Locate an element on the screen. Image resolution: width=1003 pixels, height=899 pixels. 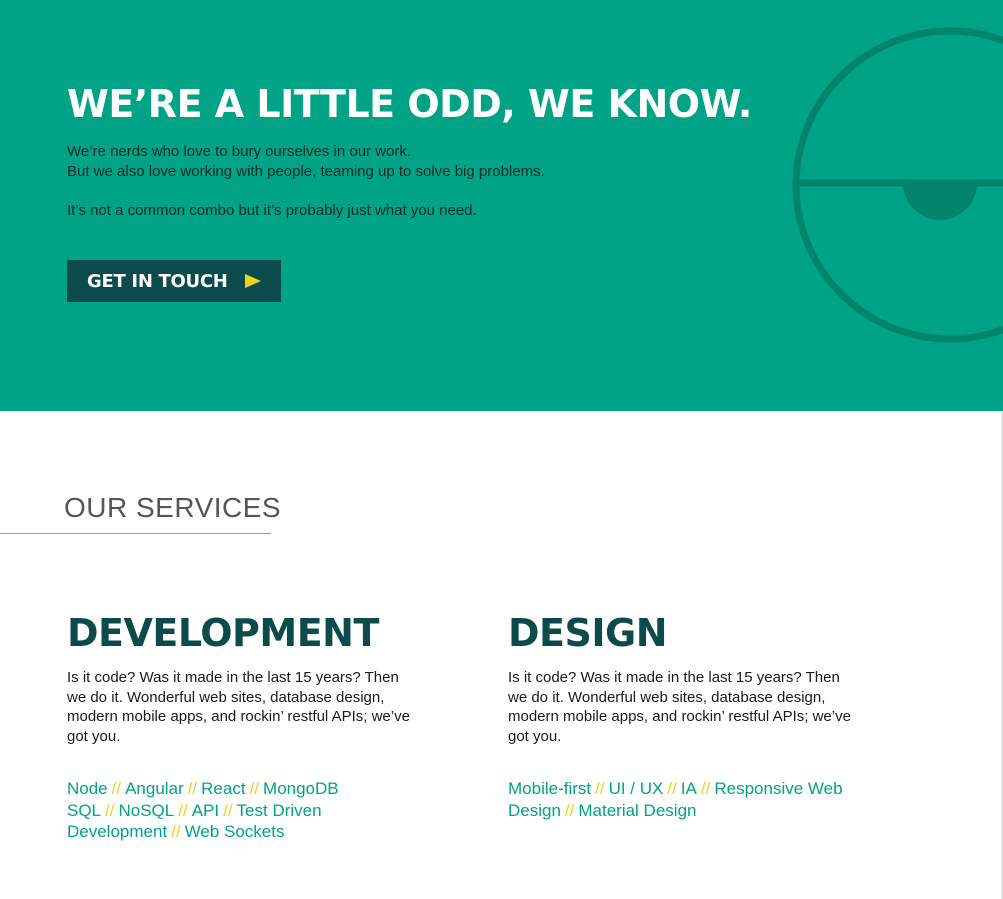
development-title: DEVELOPMENT is located at coordinates (223, 633).